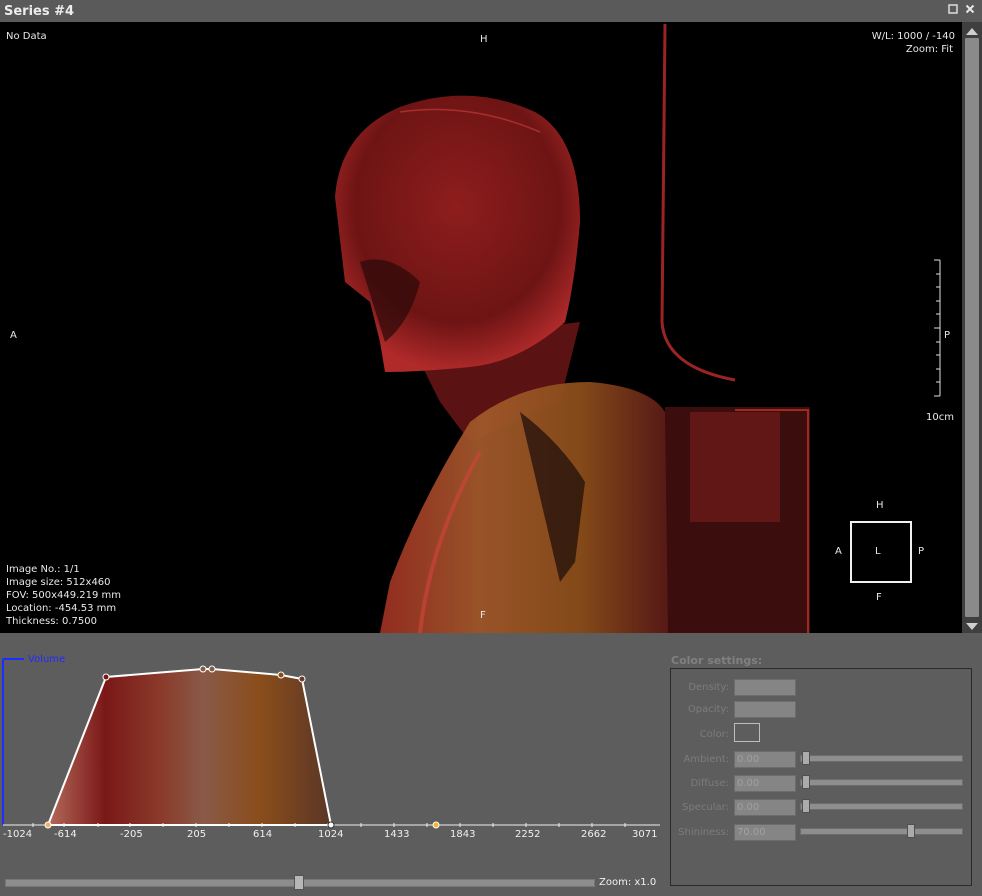 The height and width of the screenshot is (896, 982). Describe the element at coordinates (881, 758) in the screenshot. I see `ambient-slider-track` at that location.